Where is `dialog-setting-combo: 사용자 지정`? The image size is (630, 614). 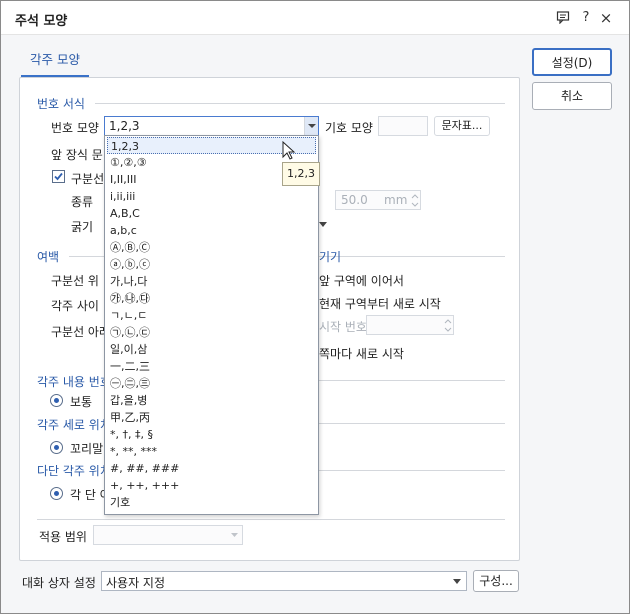
dialog-setting-combo: 사용자 지정 is located at coordinates (284, 581).